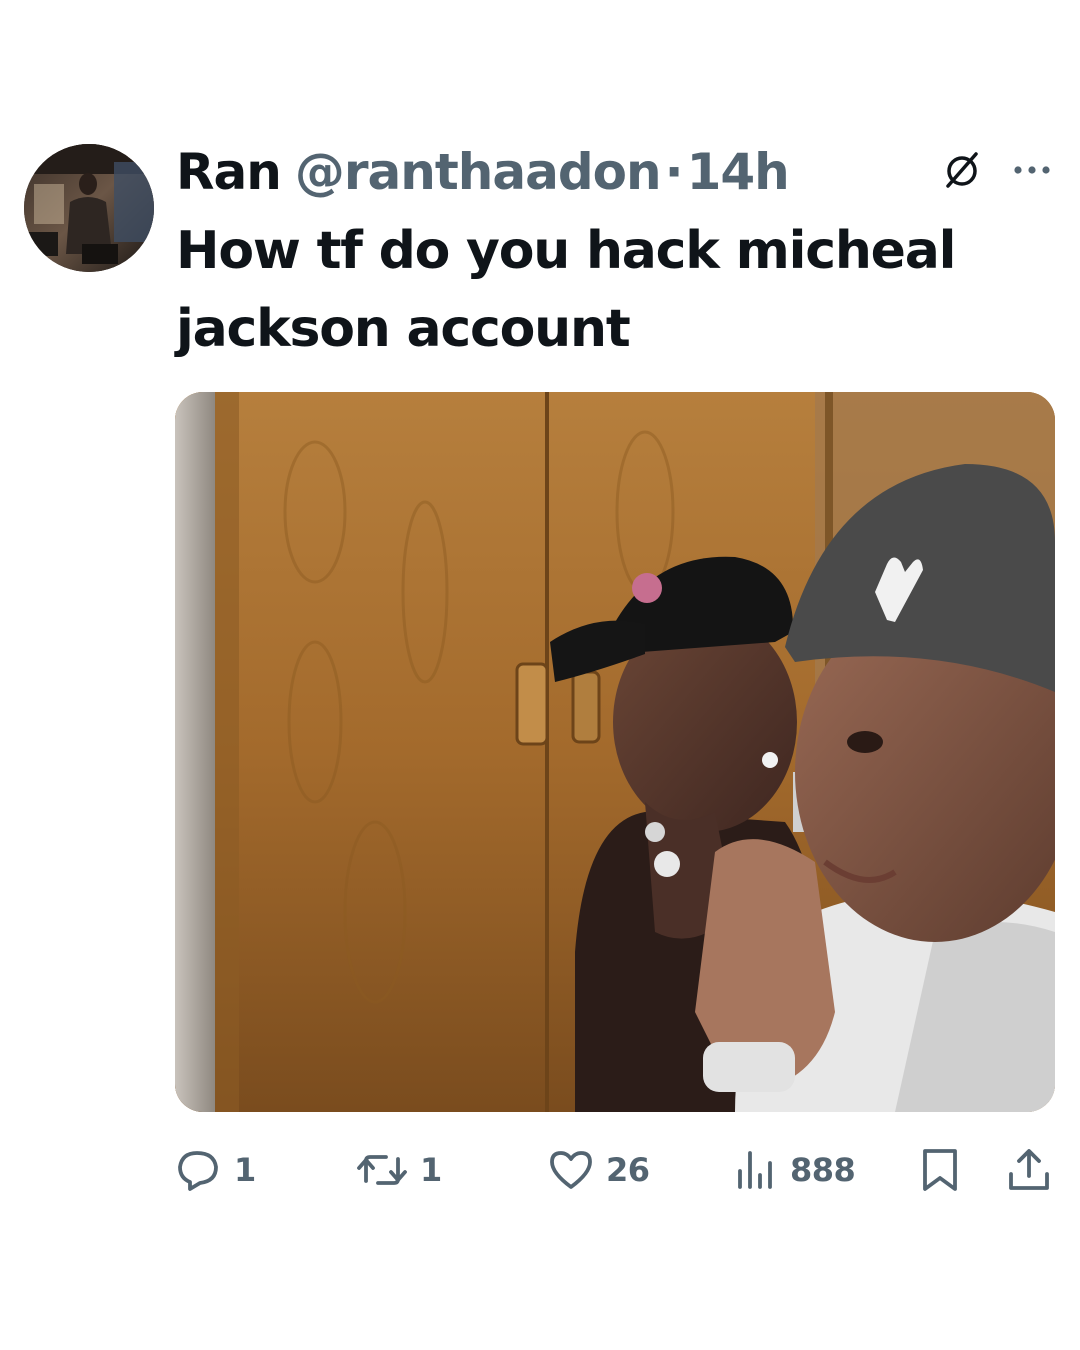 This screenshot has height=1350, width=1080. I want to click on share-button, so click(1029, 1170).